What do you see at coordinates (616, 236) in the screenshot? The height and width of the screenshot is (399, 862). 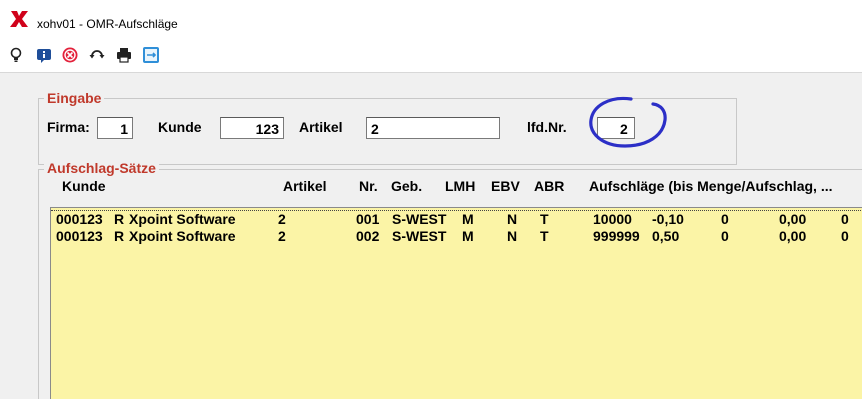 I see `cell-menge: 999999` at bounding box center [616, 236].